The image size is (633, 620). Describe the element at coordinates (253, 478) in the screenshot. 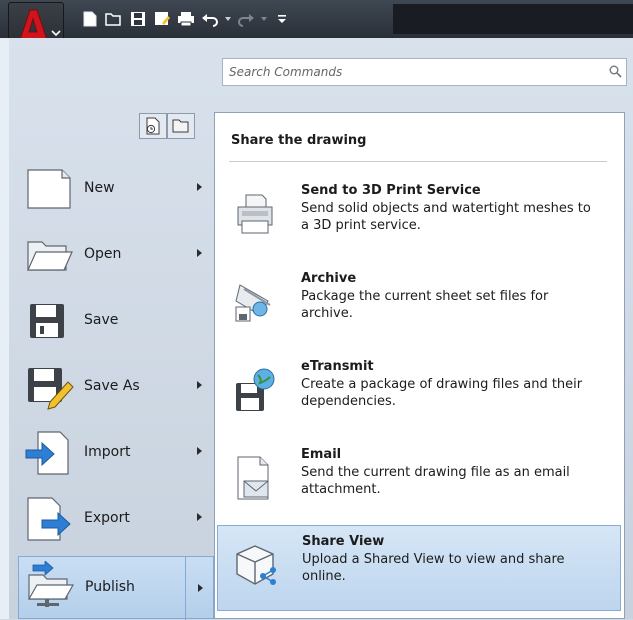

I see `email-icon` at that location.